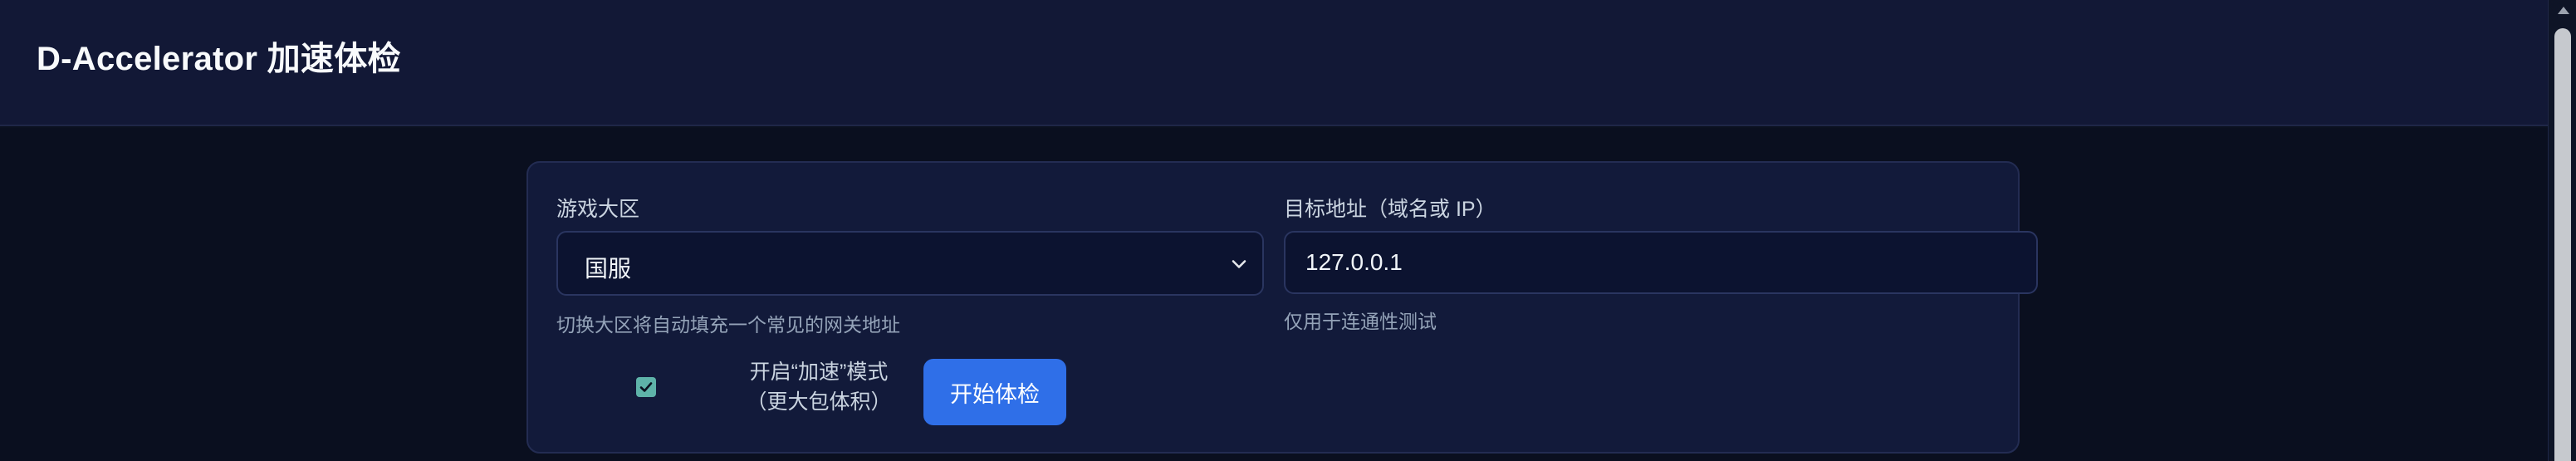 This screenshot has width=2576, height=461. I want to click on target-label: 目标地址（域名或 IP）, so click(1390, 209).